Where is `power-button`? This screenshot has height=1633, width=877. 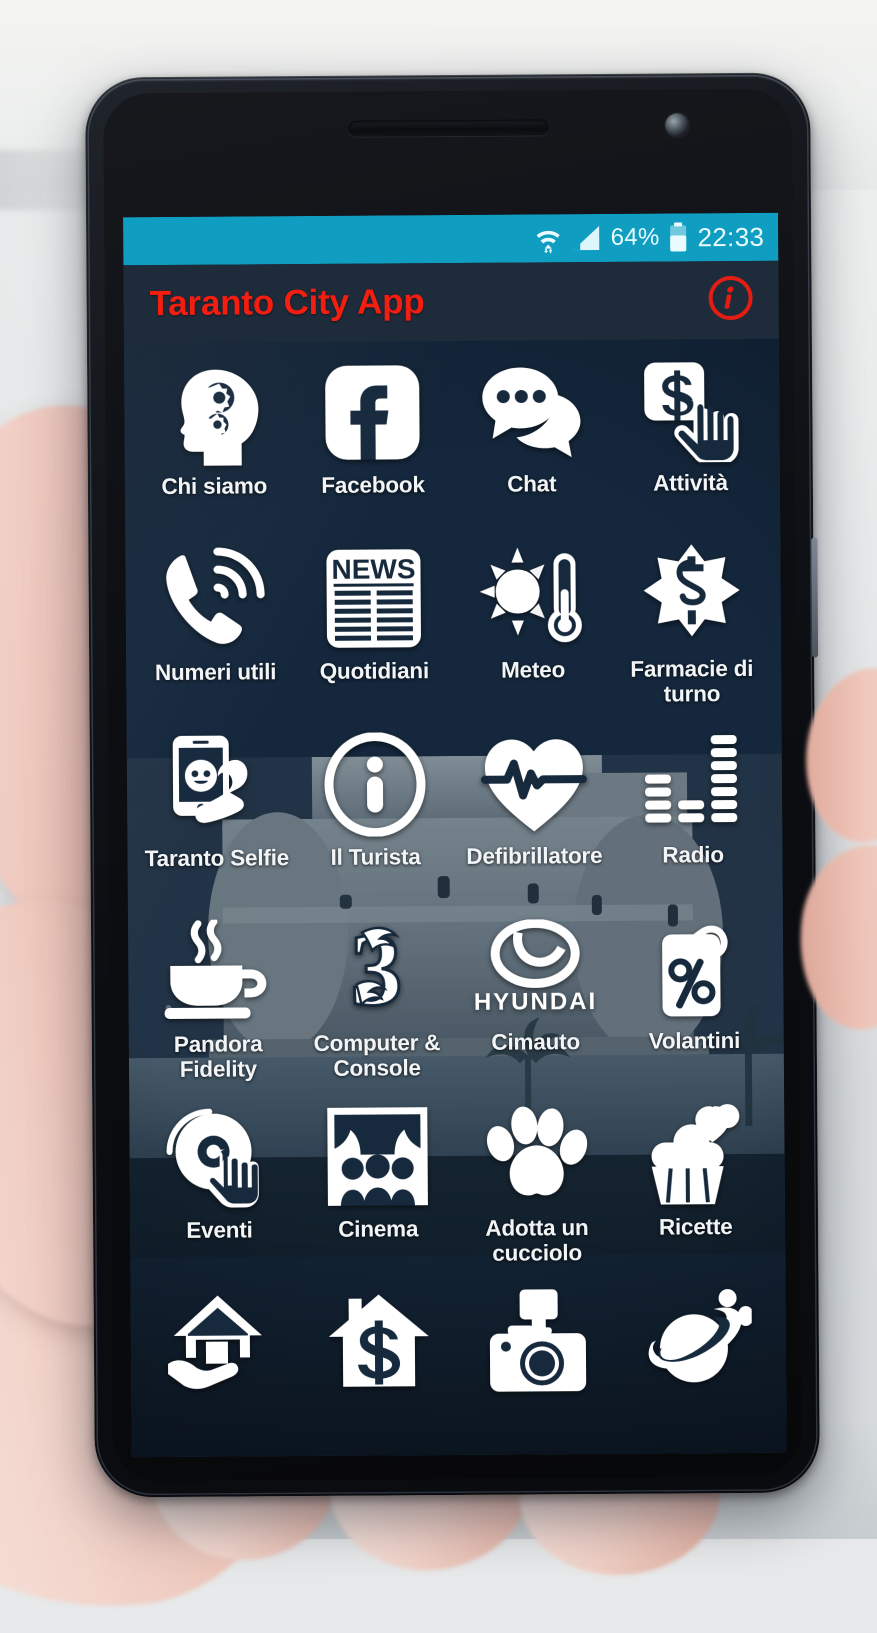
power-button is located at coordinates (814, 597).